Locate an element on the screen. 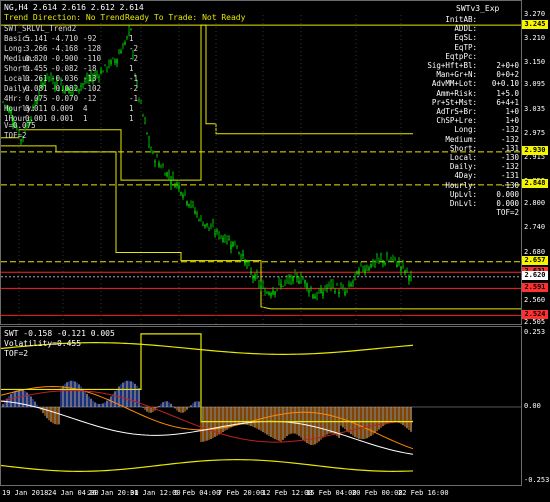  time-tick-label: 22 Feb 16:00 is located at coordinates (423, 493).